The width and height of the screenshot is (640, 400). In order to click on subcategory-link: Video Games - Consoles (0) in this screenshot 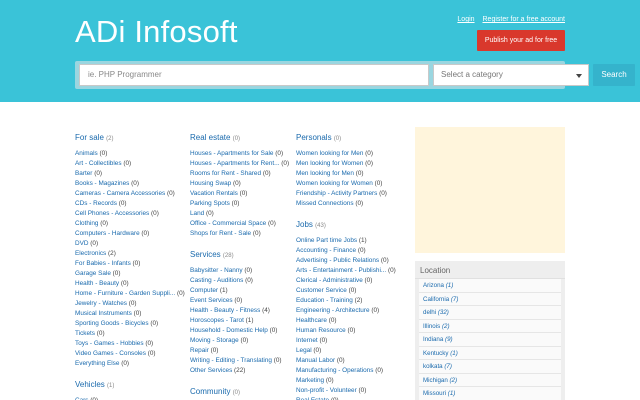, I will do `click(130, 354)`.